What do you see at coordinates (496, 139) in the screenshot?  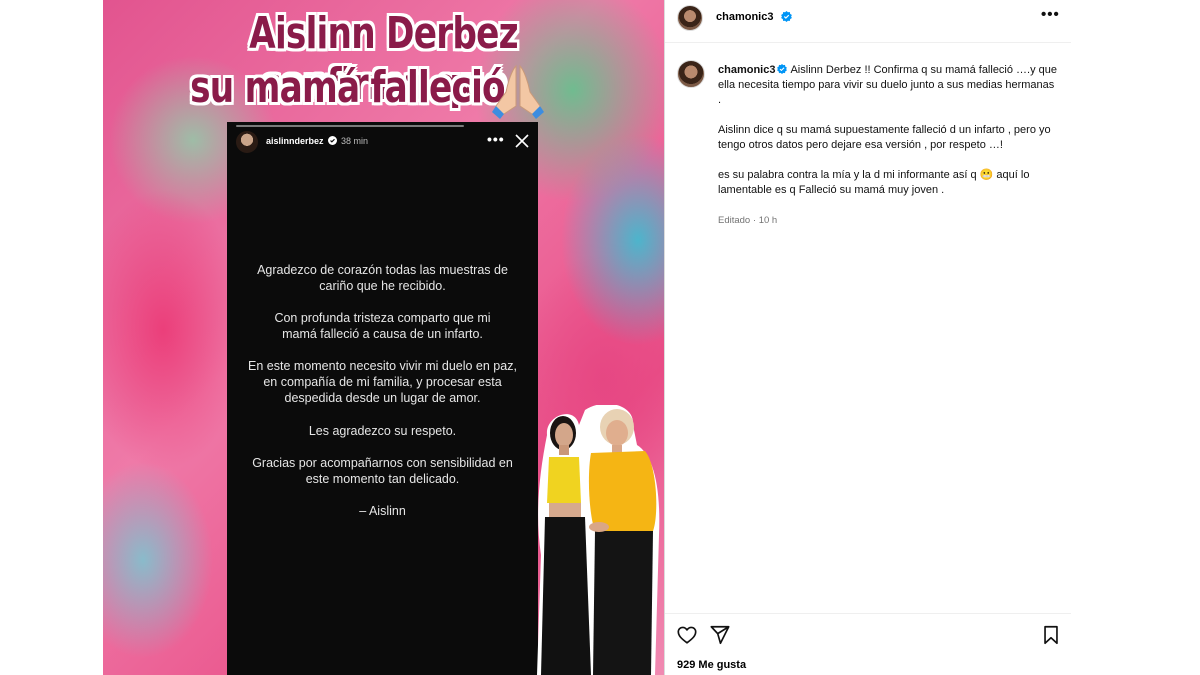 I see `story-more-icon: •••` at bounding box center [496, 139].